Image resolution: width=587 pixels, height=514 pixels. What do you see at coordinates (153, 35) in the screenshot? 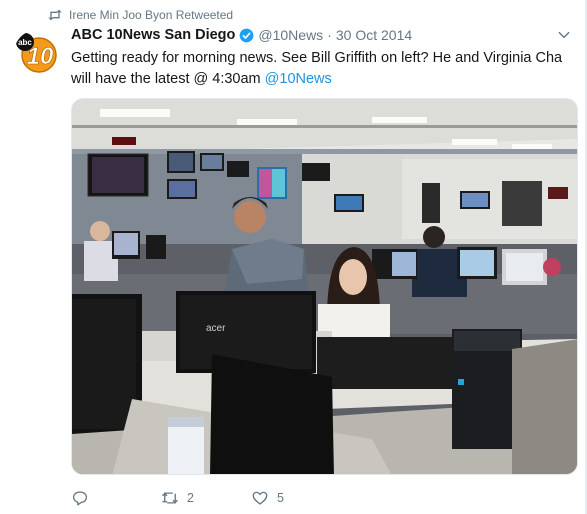
I see `author-name: ABC 10News San Diego` at bounding box center [153, 35].